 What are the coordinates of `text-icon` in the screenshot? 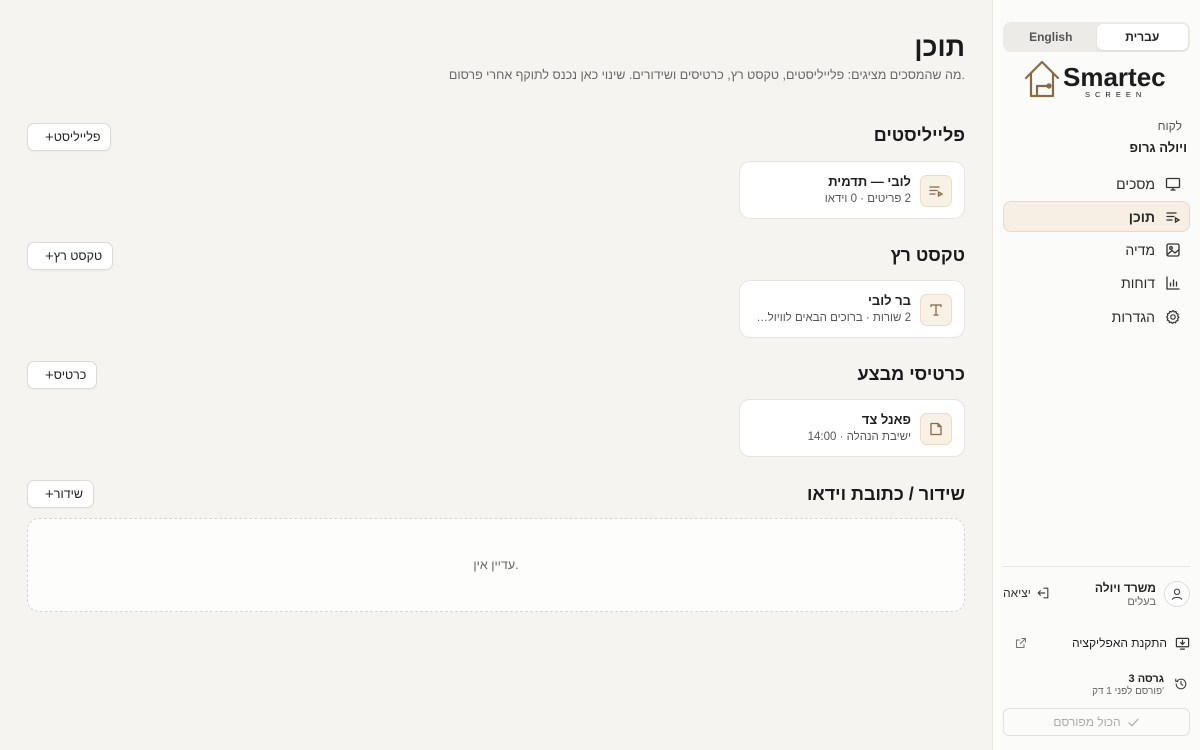 It's located at (936, 310).